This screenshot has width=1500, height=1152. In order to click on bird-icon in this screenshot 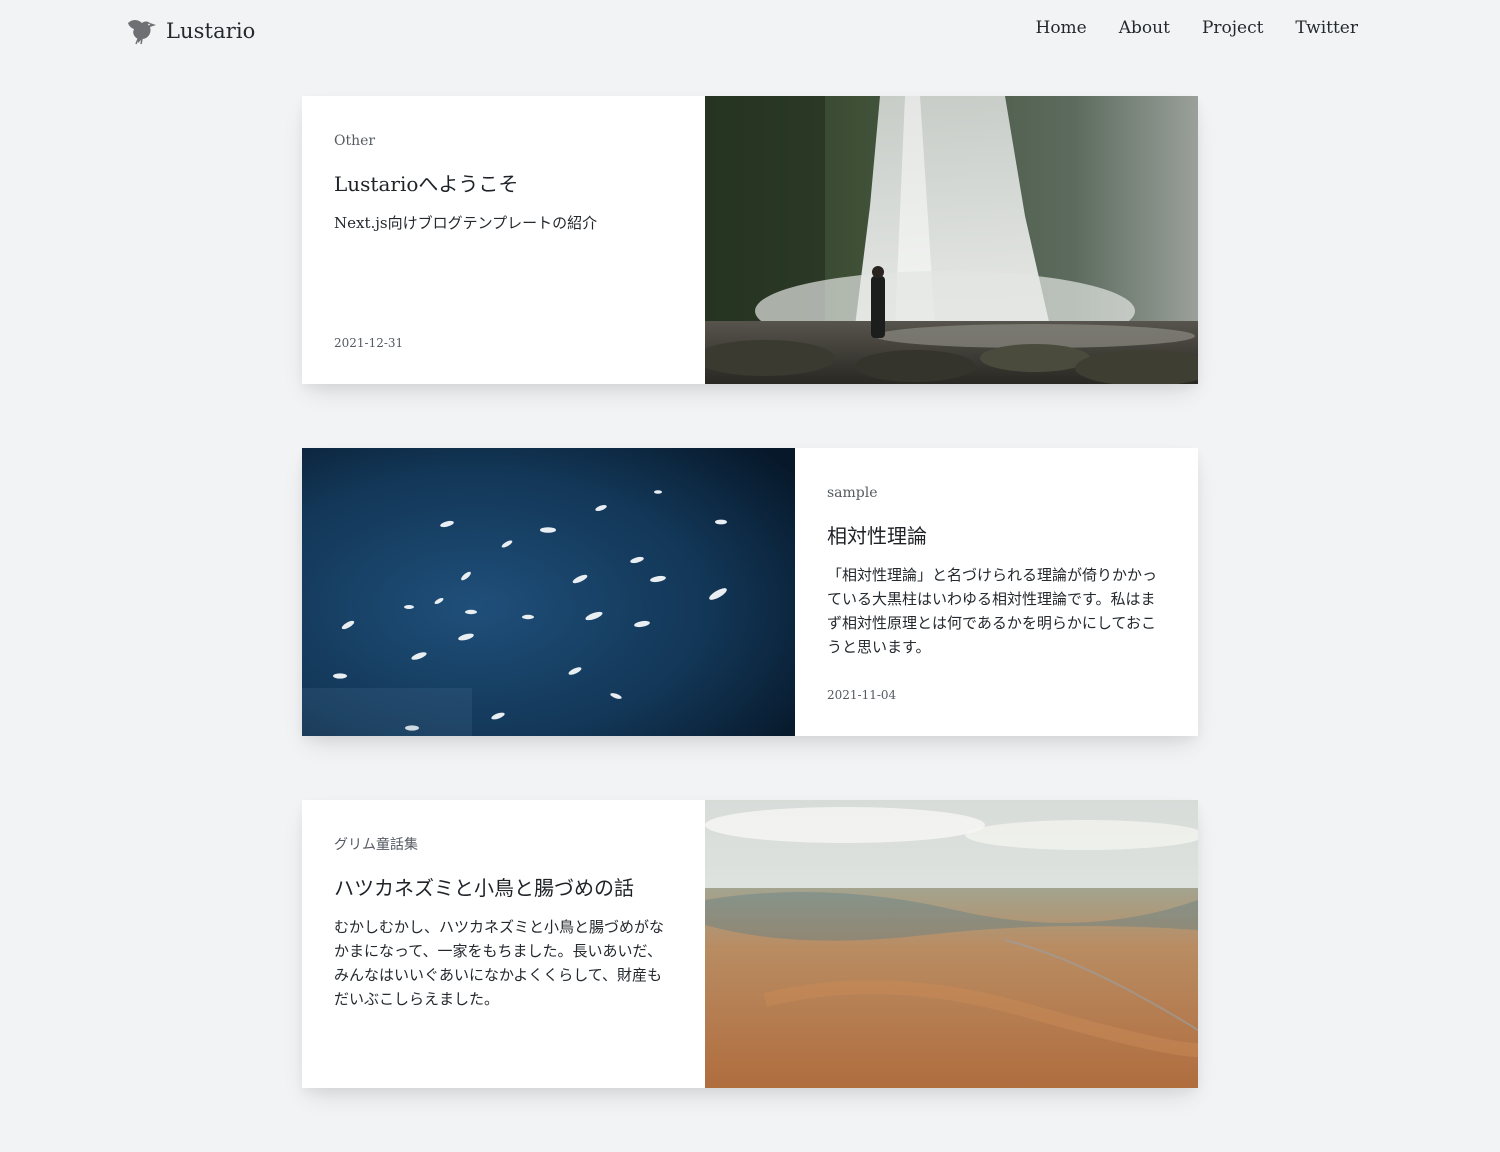, I will do `click(142, 31)`.